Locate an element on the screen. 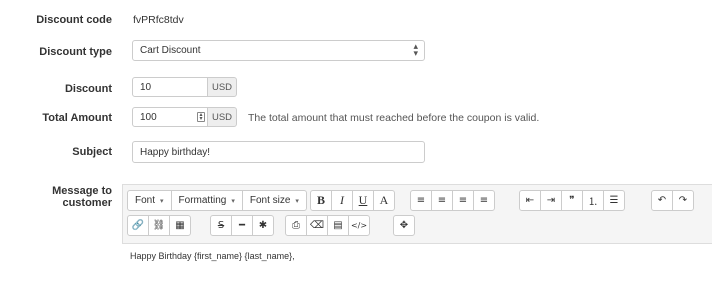 This screenshot has height=304, width=712. discount-input: 10 is located at coordinates (170, 87).